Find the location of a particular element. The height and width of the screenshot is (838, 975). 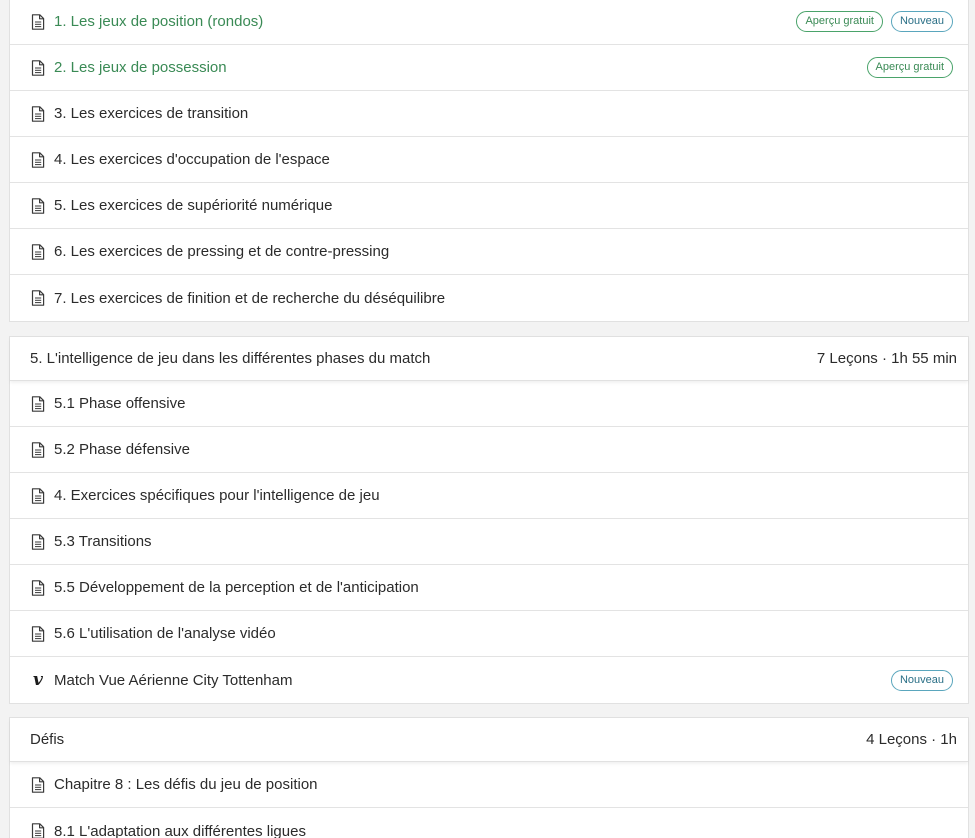

lesson-title: 5.3 Transitions is located at coordinates (103, 541).